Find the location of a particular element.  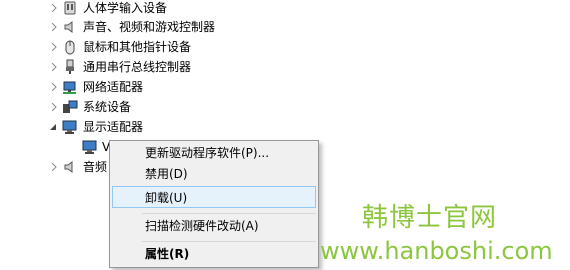

tree-item-usb: 通用串行总线控制器 is located at coordinates (150, 67).